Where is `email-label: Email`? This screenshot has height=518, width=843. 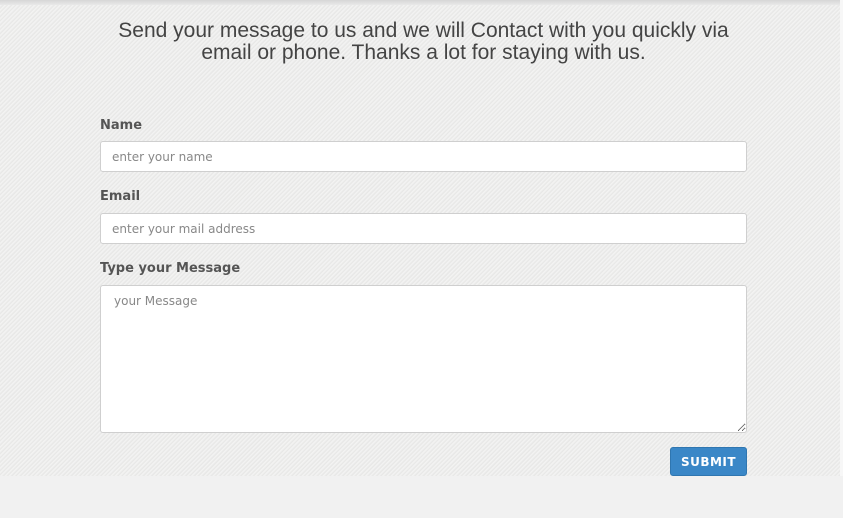 email-label: Email is located at coordinates (120, 196).